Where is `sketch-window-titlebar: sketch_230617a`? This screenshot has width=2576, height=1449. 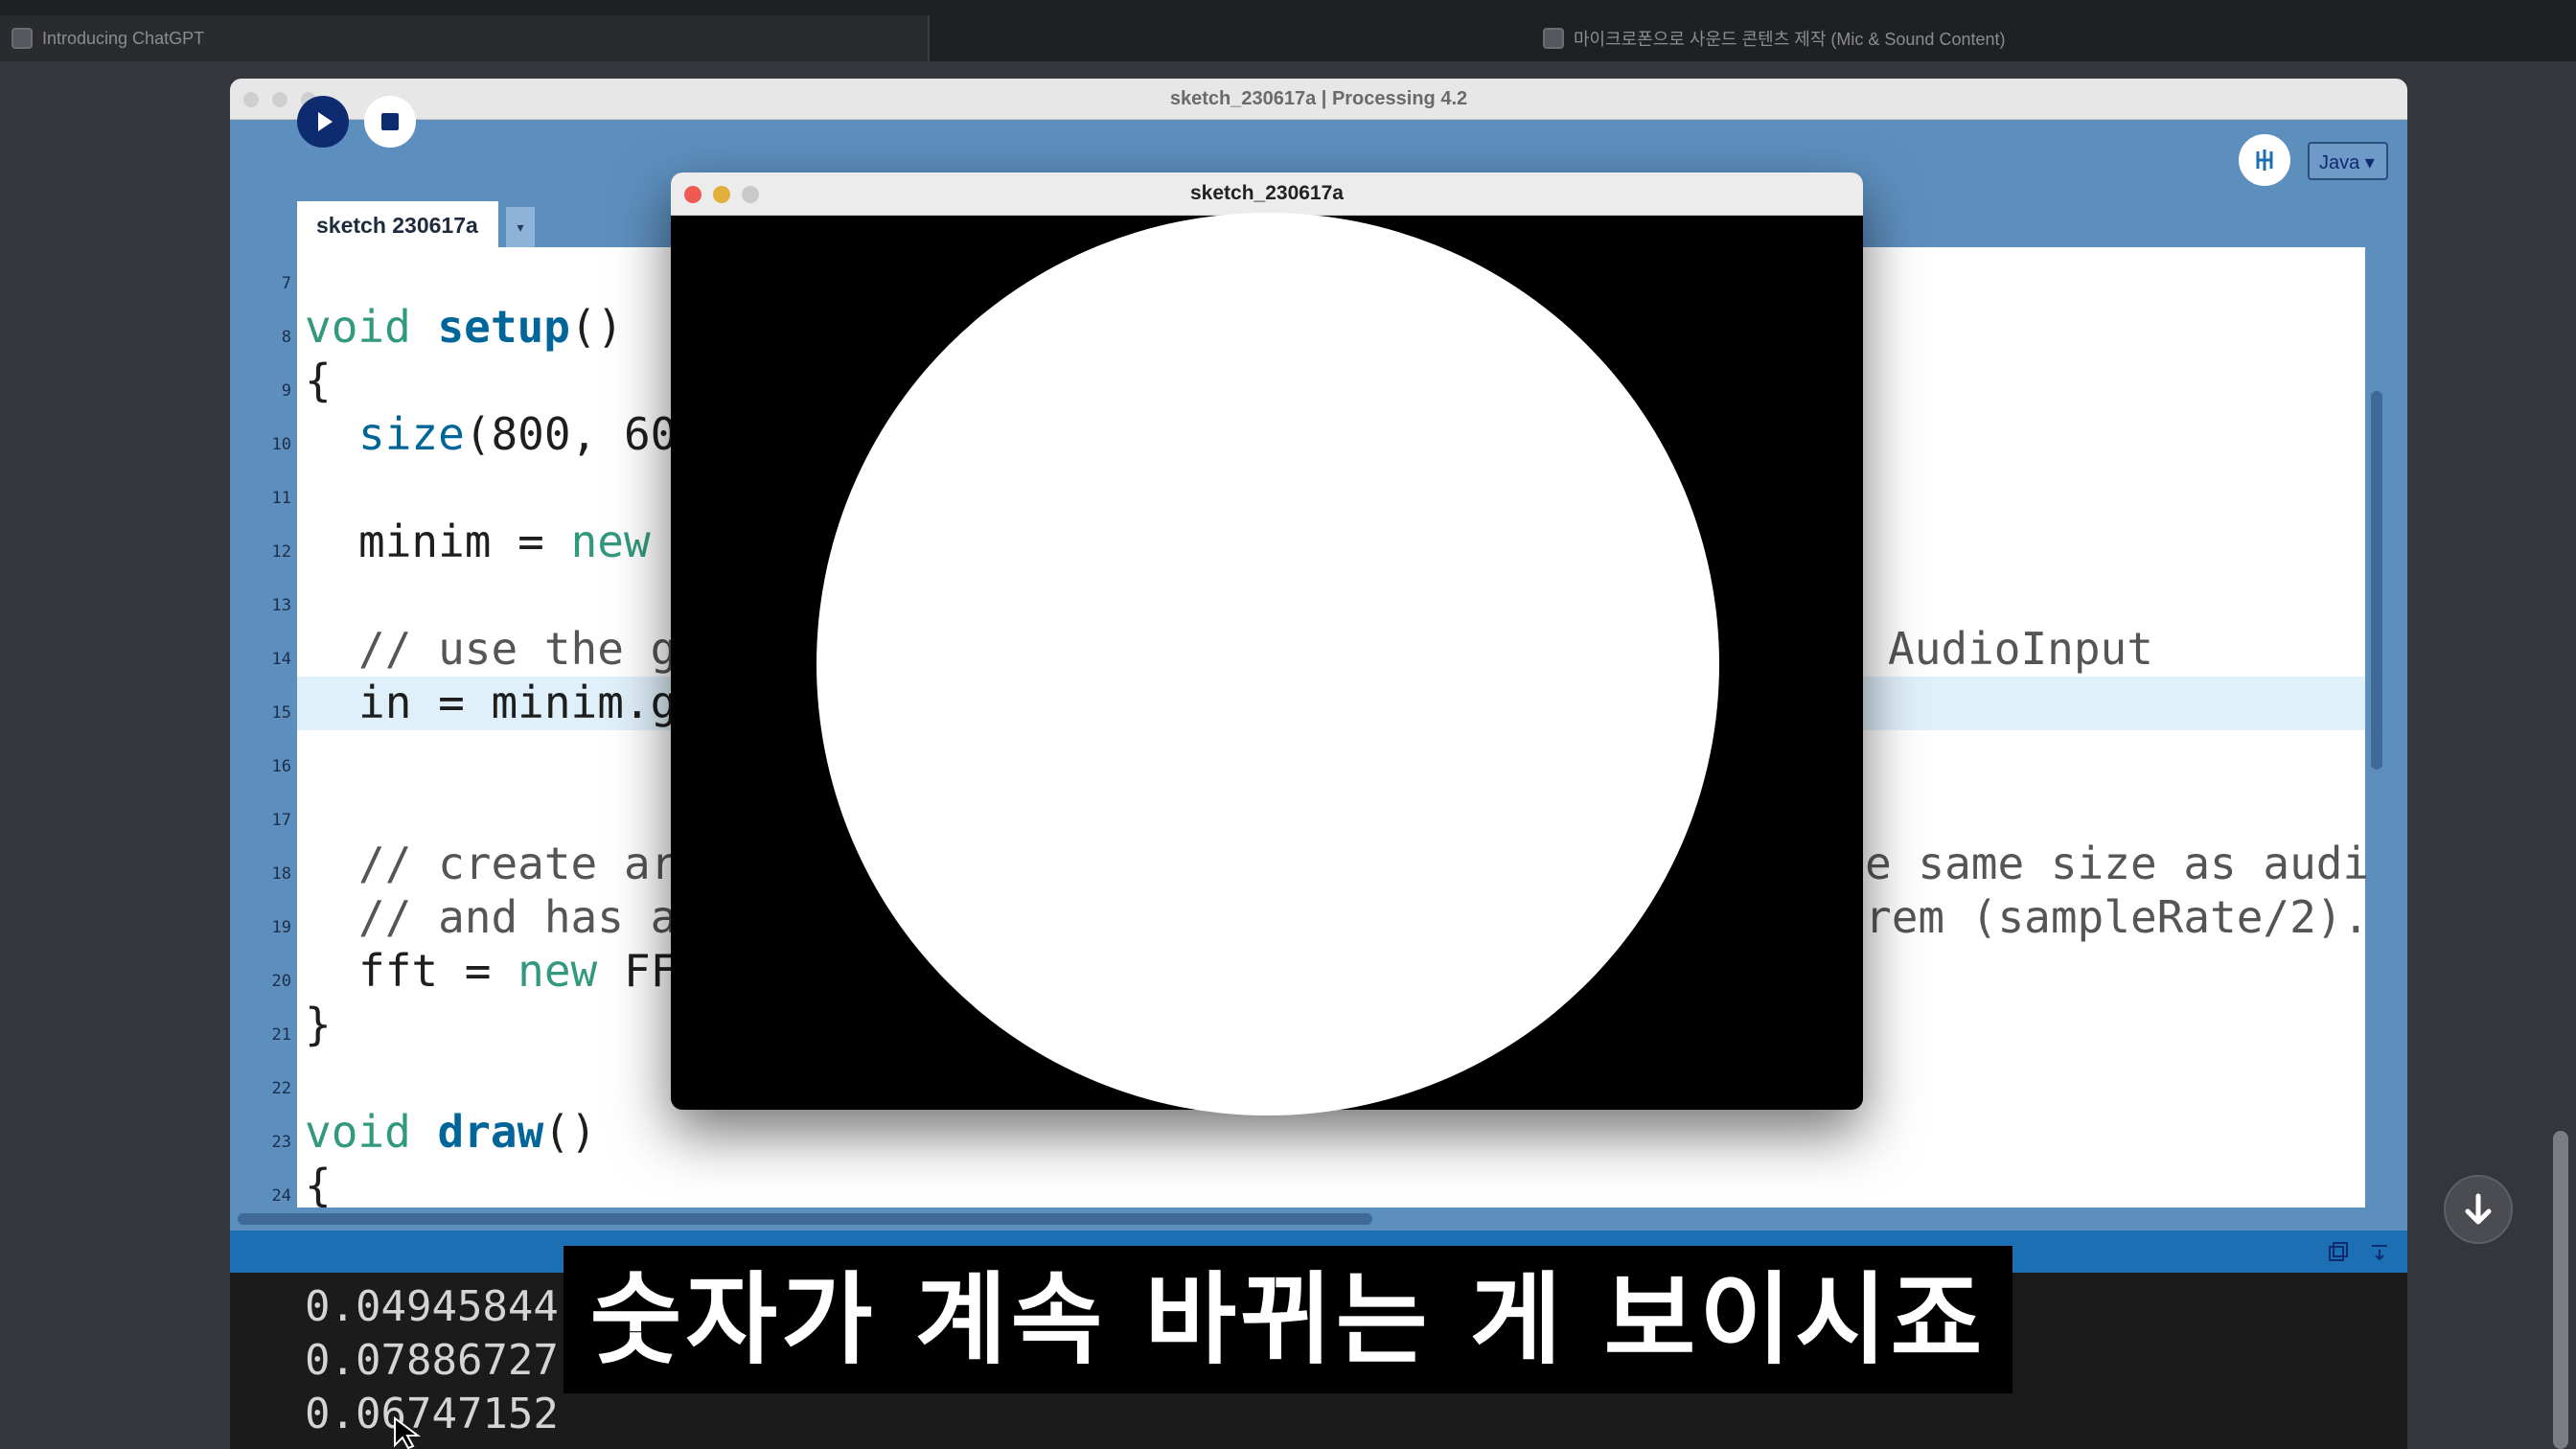
sketch-window-titlebar: sketch_230617a is located at coordinates (1267, 194).